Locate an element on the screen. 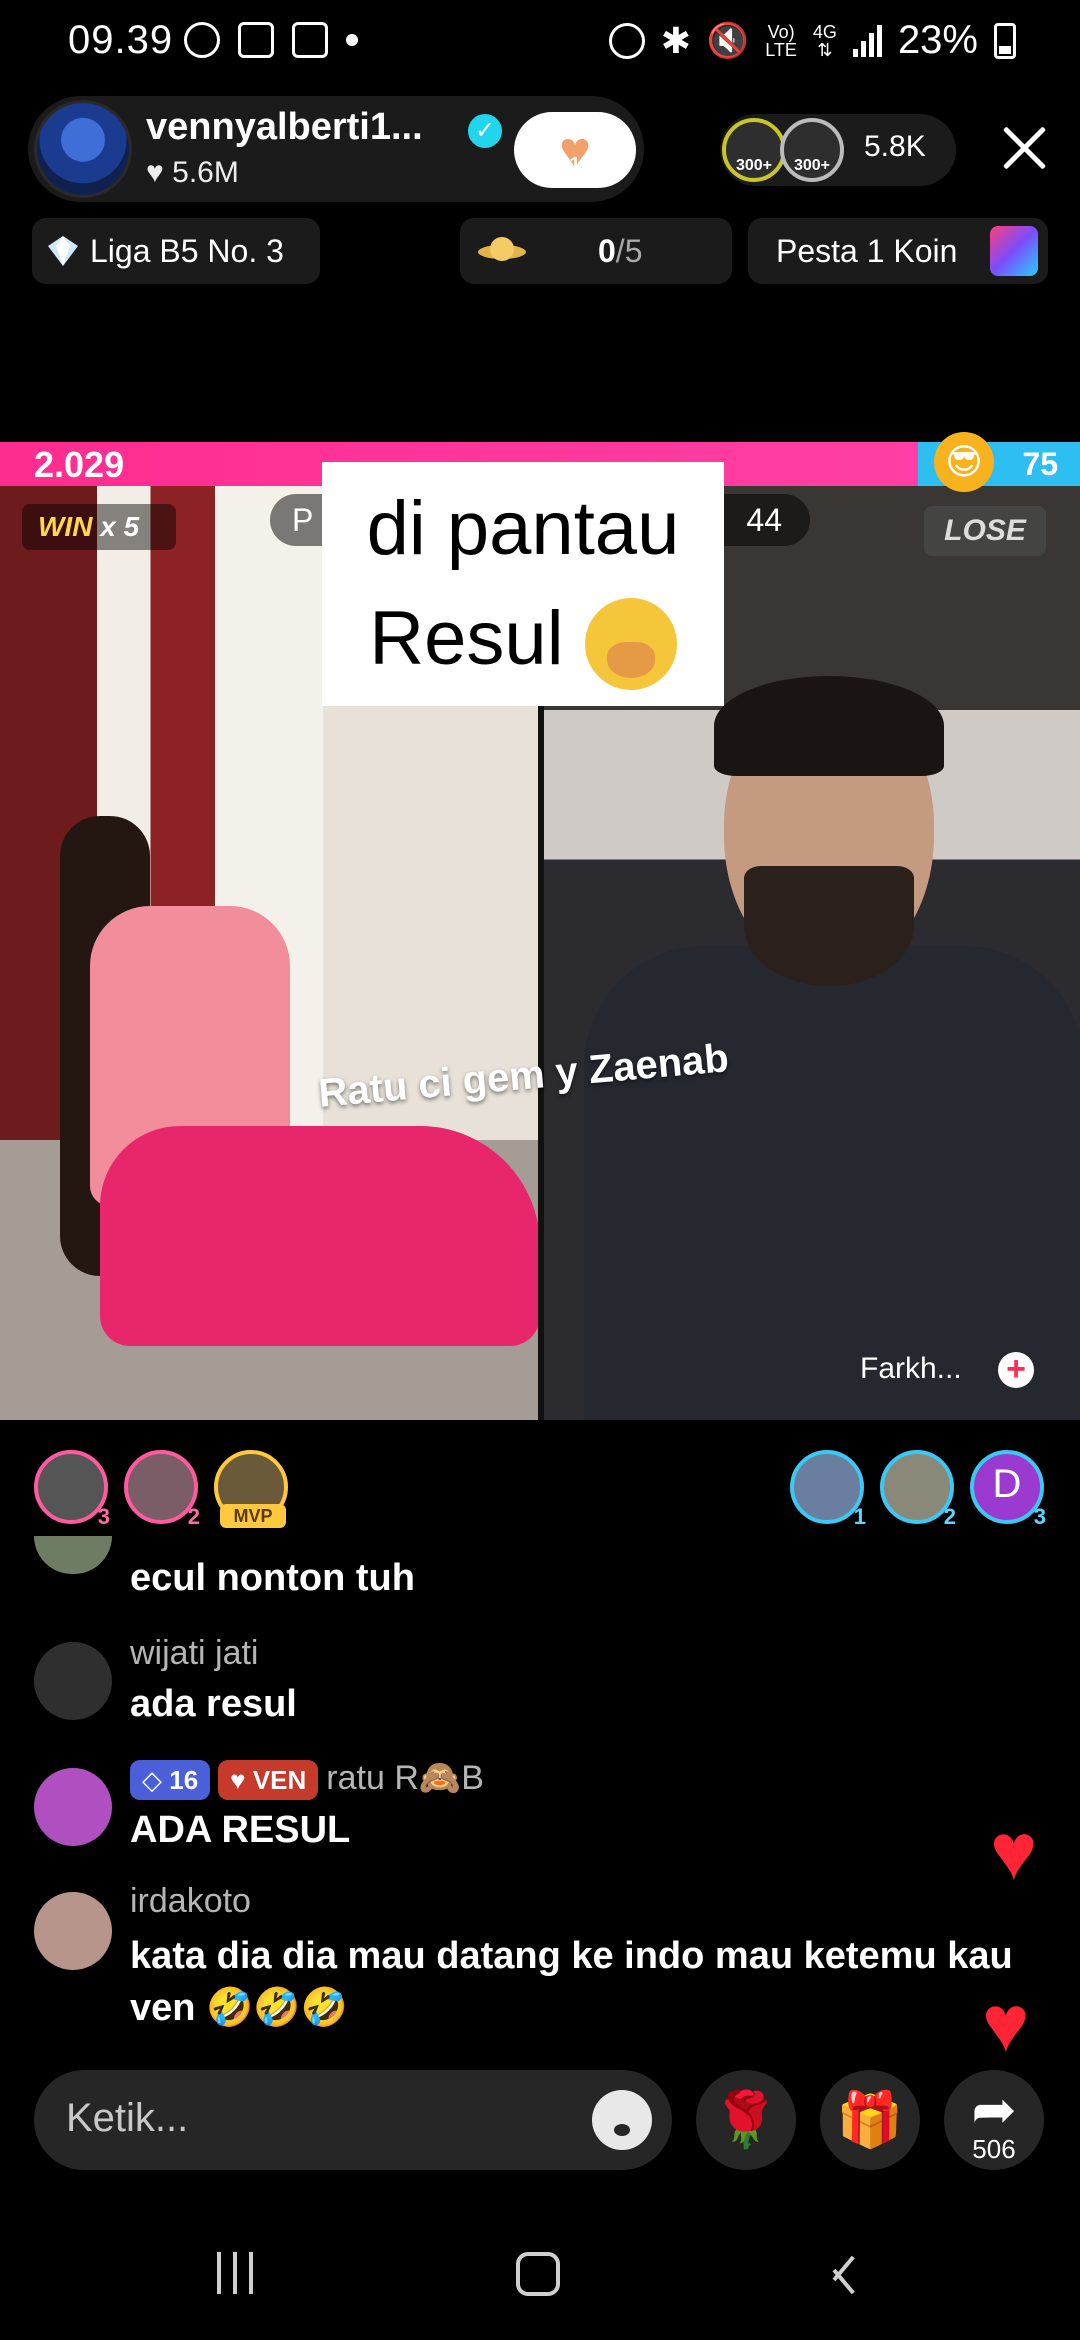 This screenshot has height=2340, width=1080. share-icon: ➦ is located at coordinates (994, 2110).